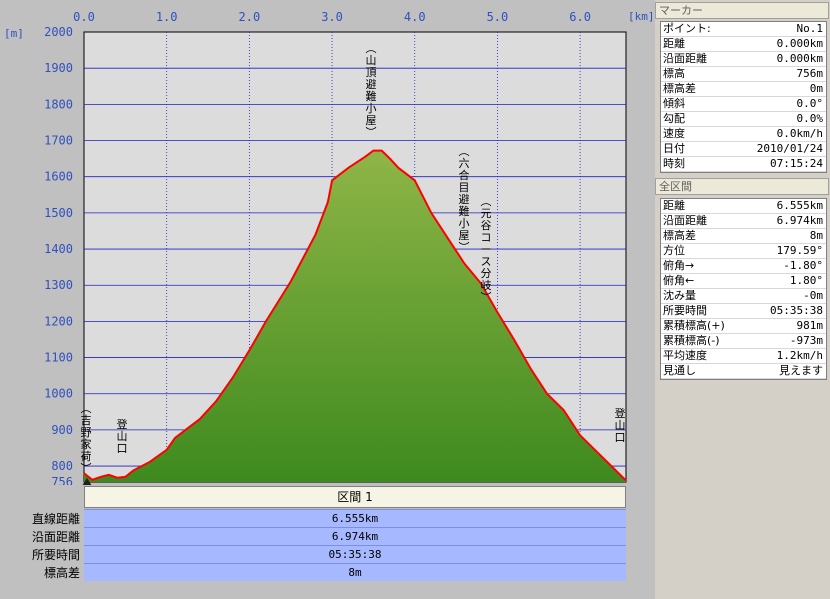  I want to click on y-tick-label: 2000, so click(58, 32).